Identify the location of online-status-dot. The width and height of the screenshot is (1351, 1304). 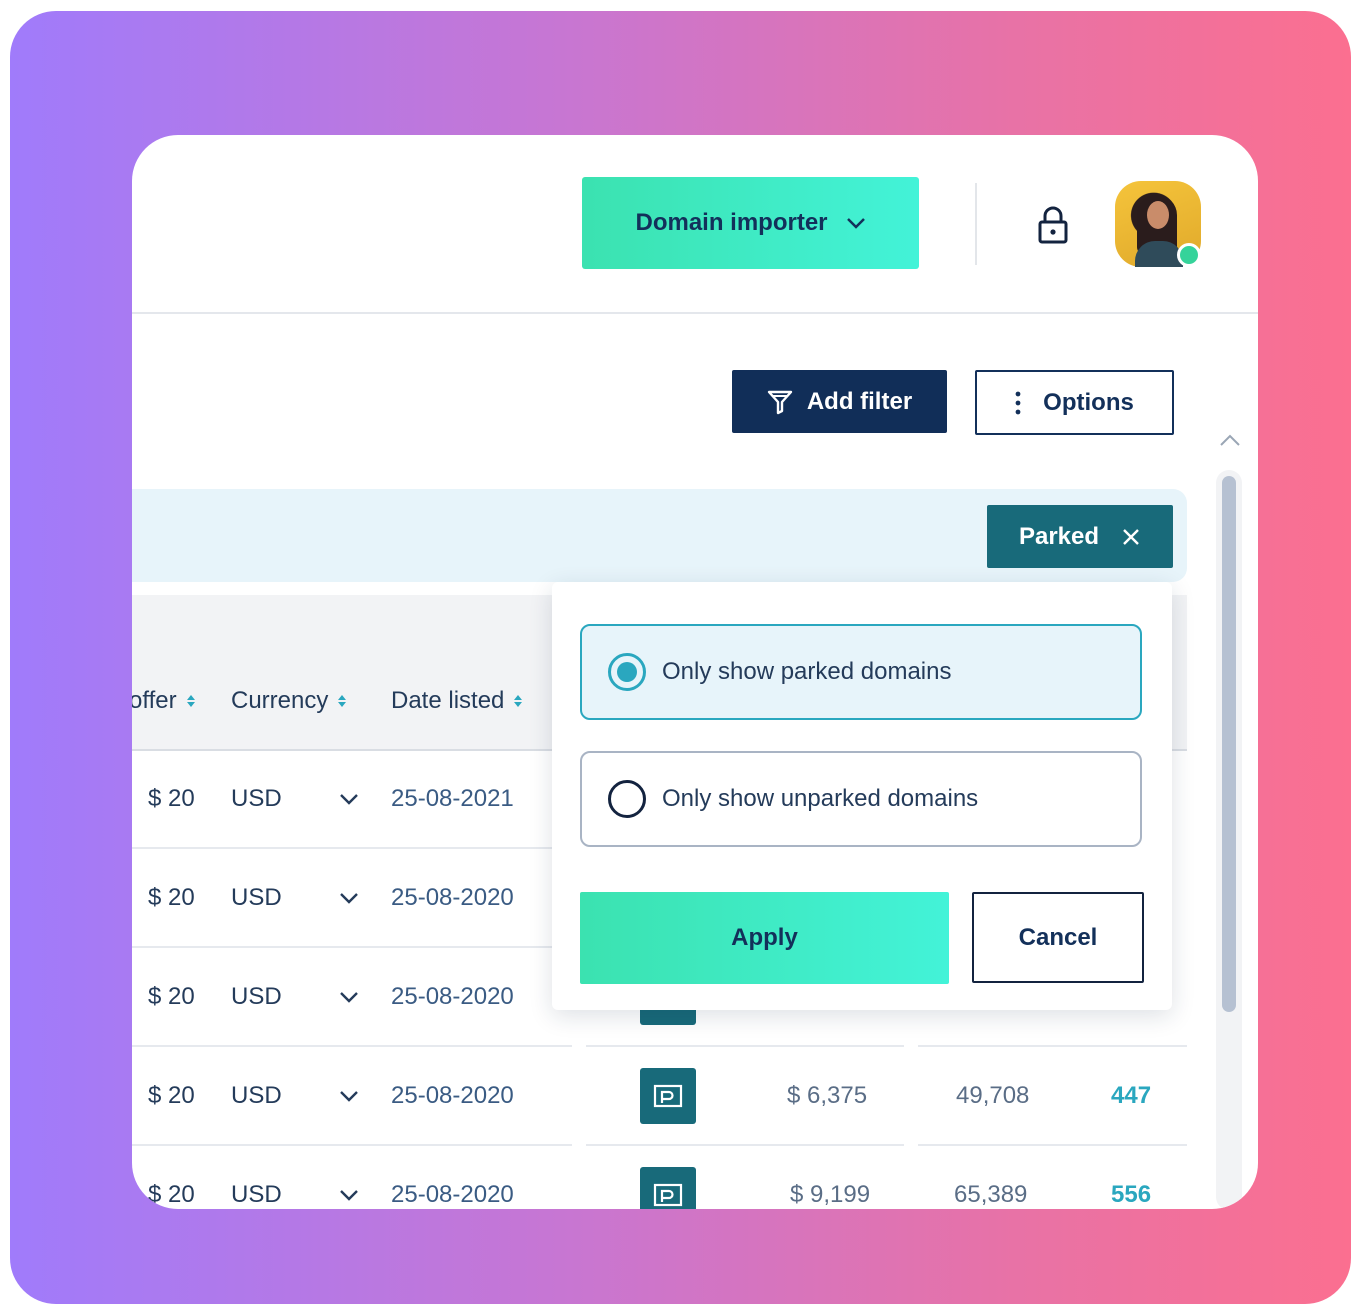
(1189, 255).